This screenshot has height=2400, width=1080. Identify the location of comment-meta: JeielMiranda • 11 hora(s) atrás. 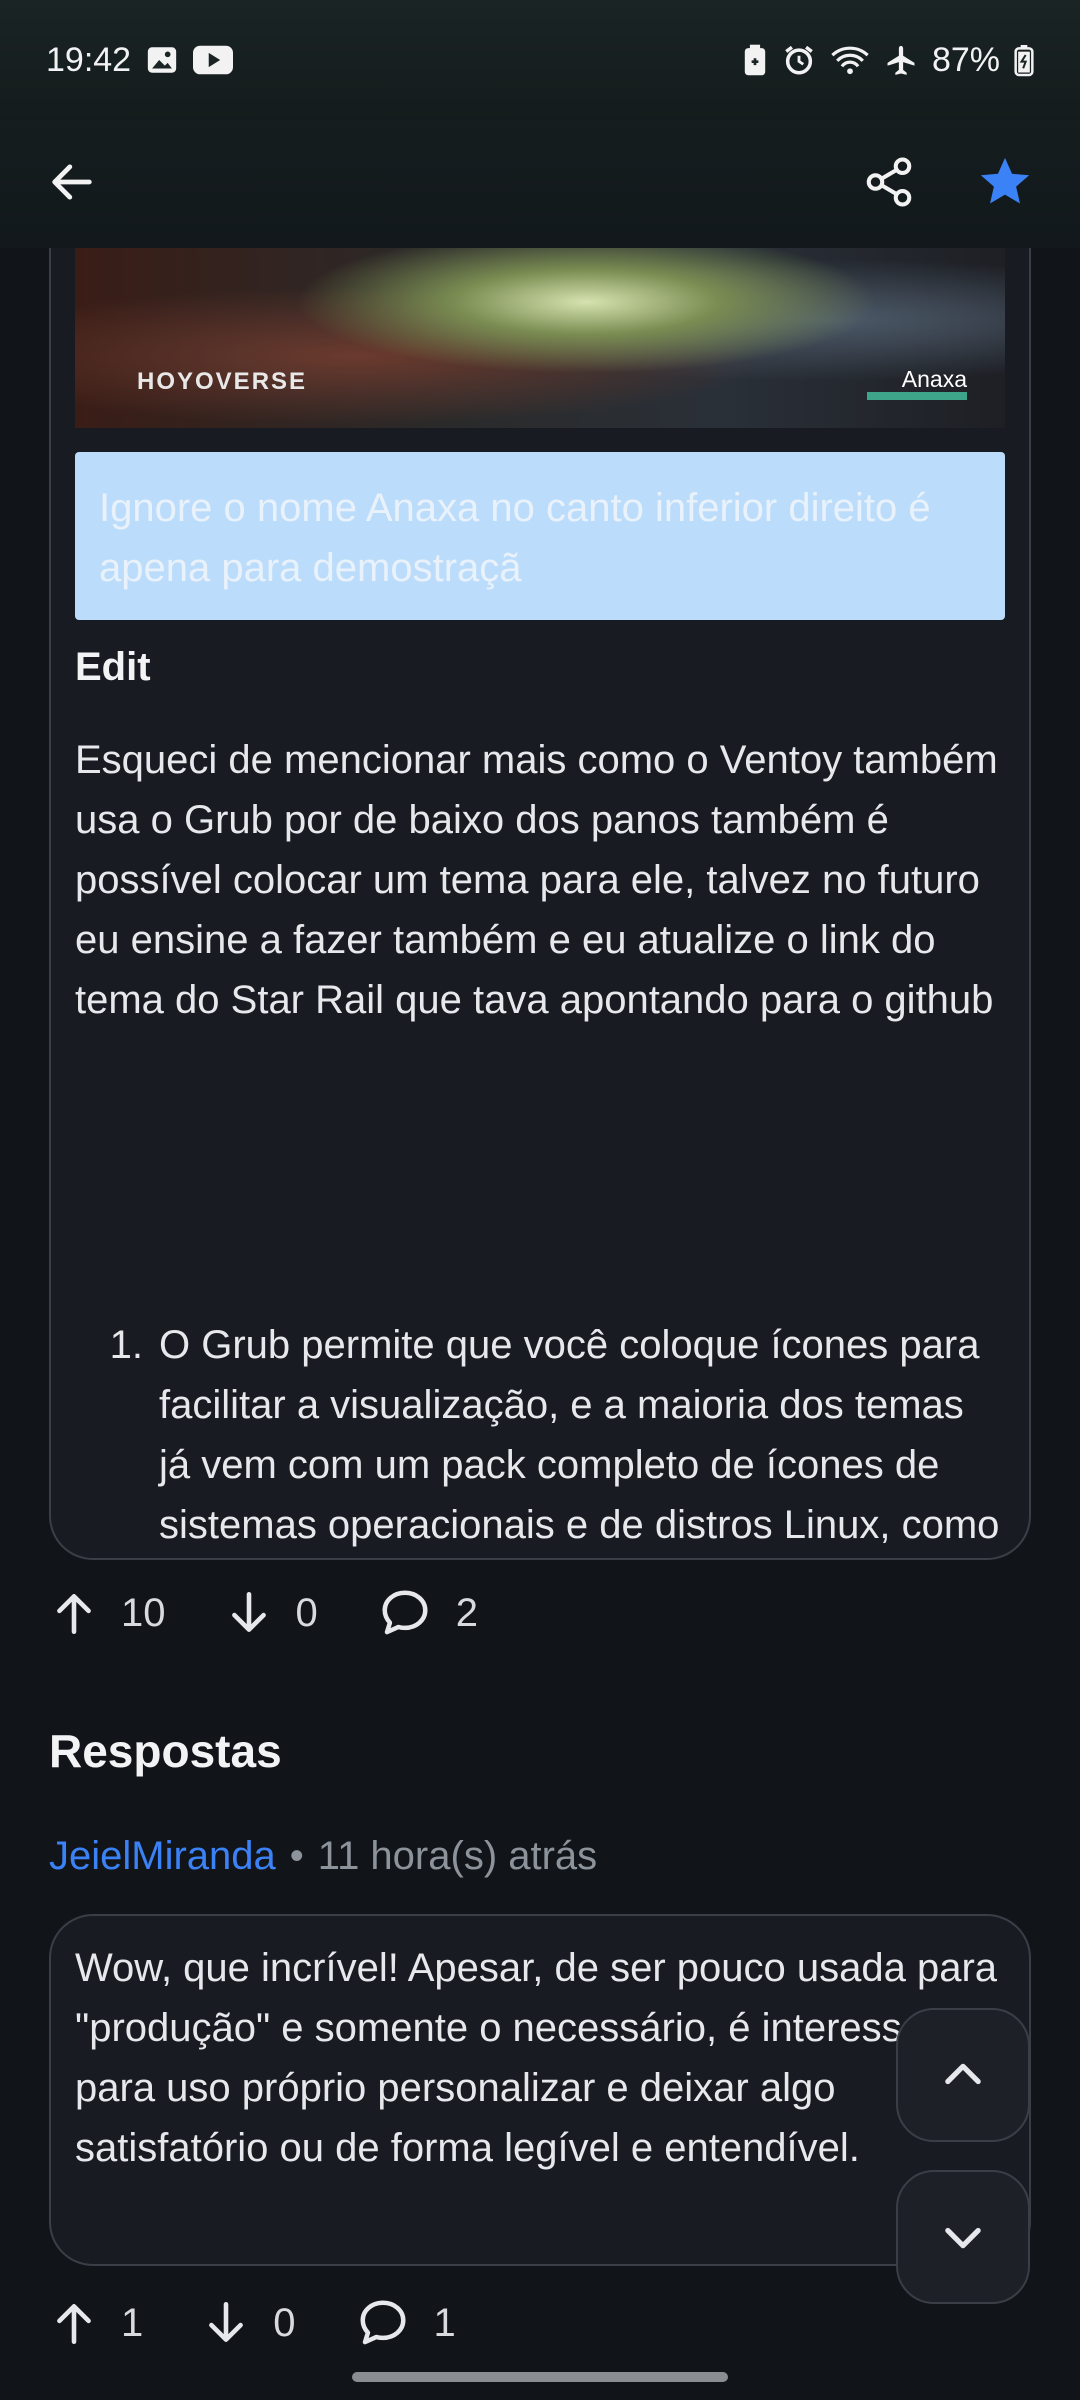
(323, 1856).